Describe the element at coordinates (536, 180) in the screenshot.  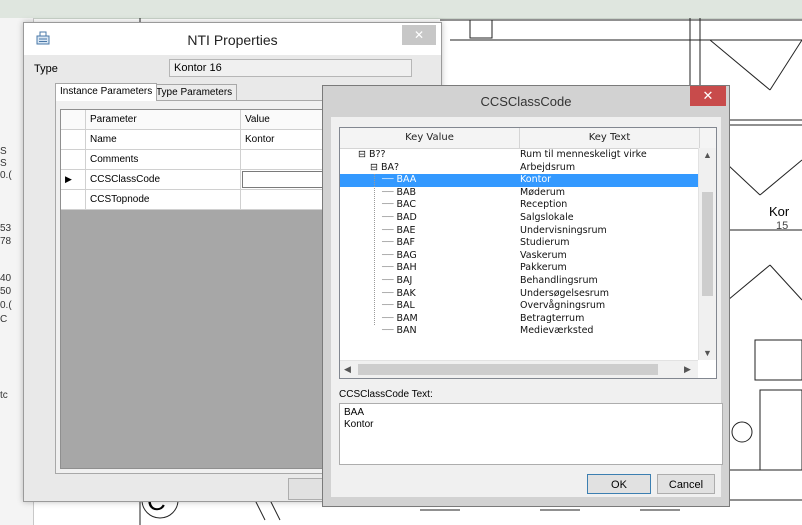
I see `tree-item-text: Kontor` at that location.